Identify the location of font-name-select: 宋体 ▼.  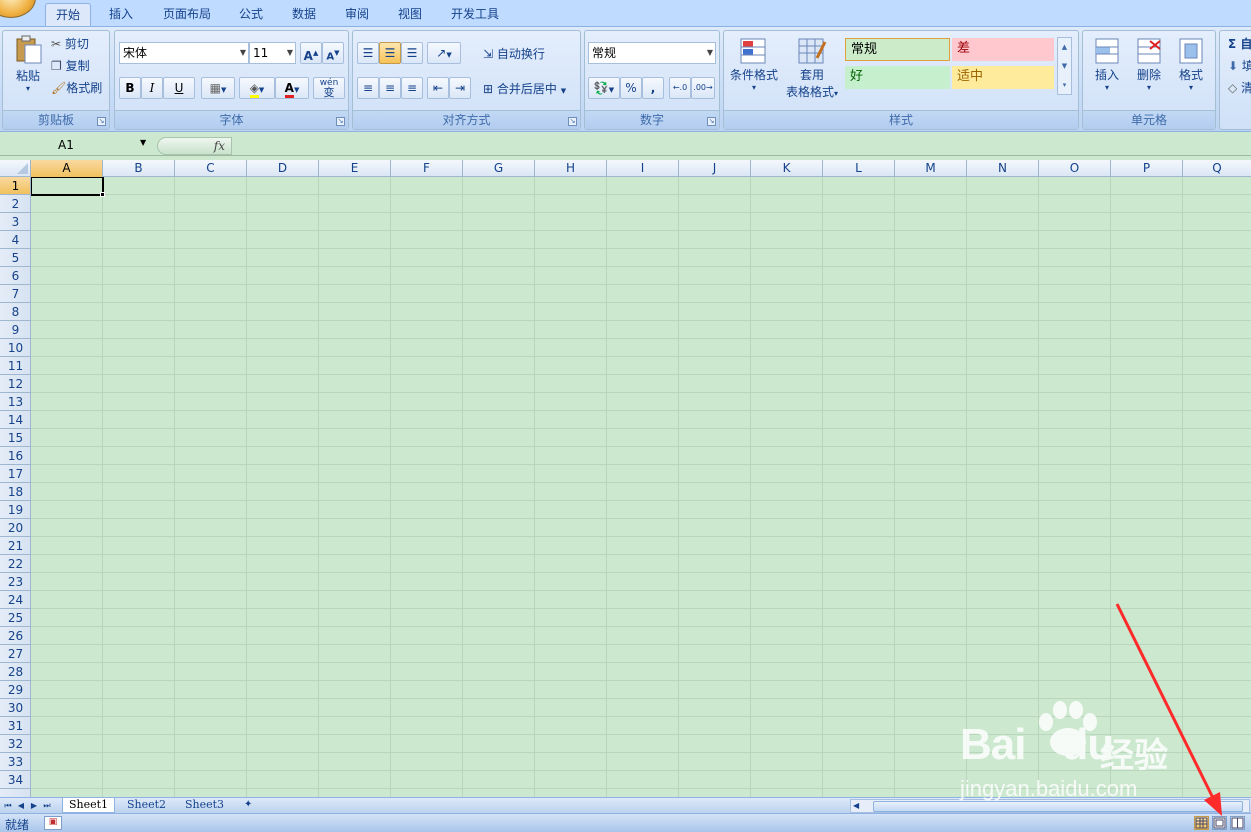
(184, 53).